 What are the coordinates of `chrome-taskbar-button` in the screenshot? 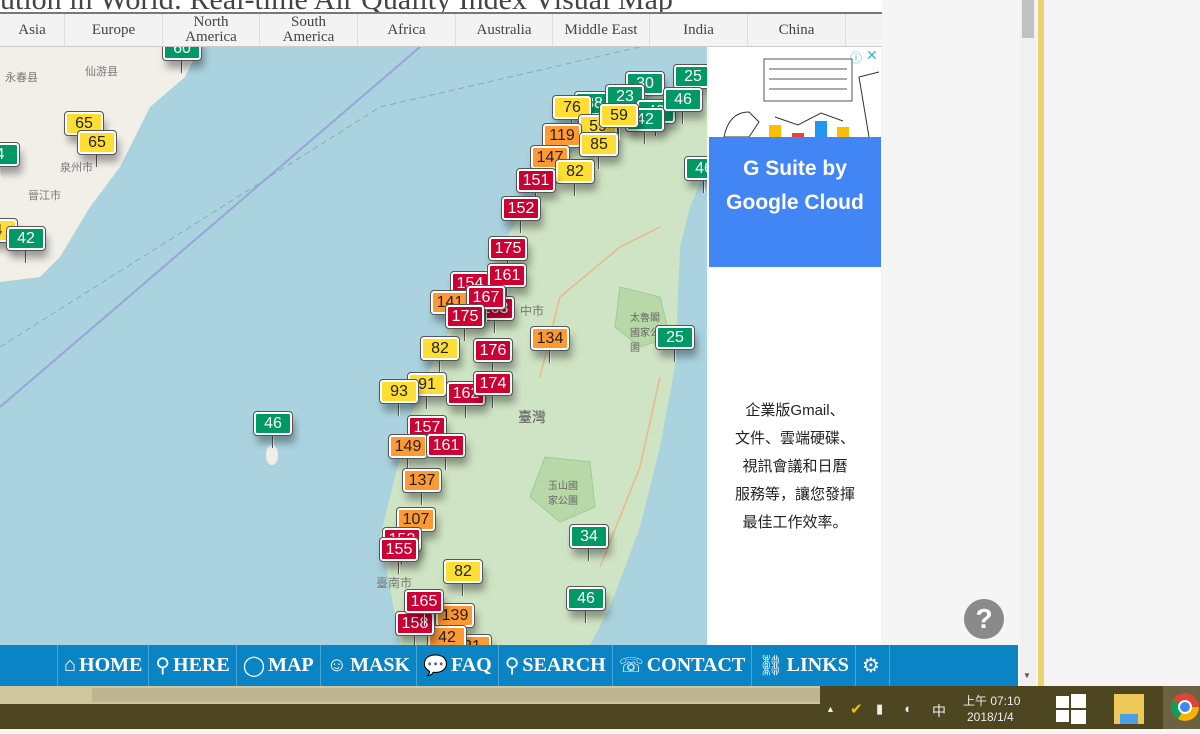 It's located at (1181, 707).